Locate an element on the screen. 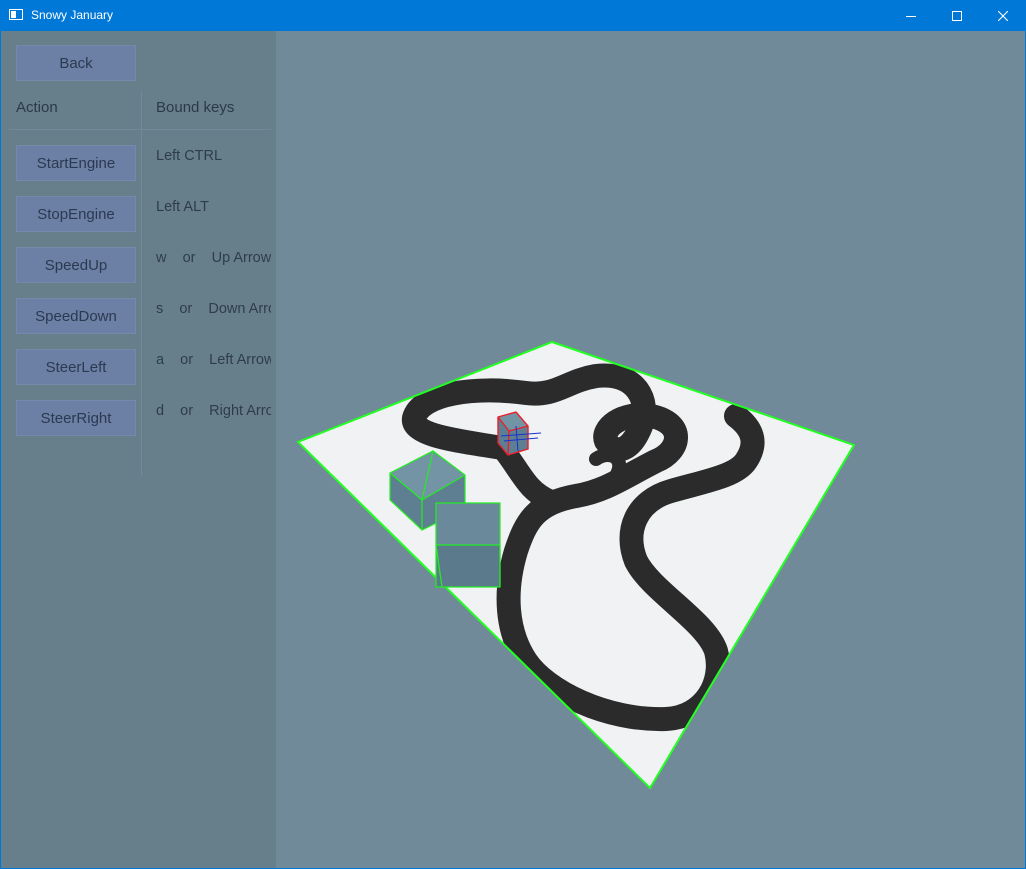  bound-keys-speedup: w or Up Arrow is located at coordinates (213, 258).